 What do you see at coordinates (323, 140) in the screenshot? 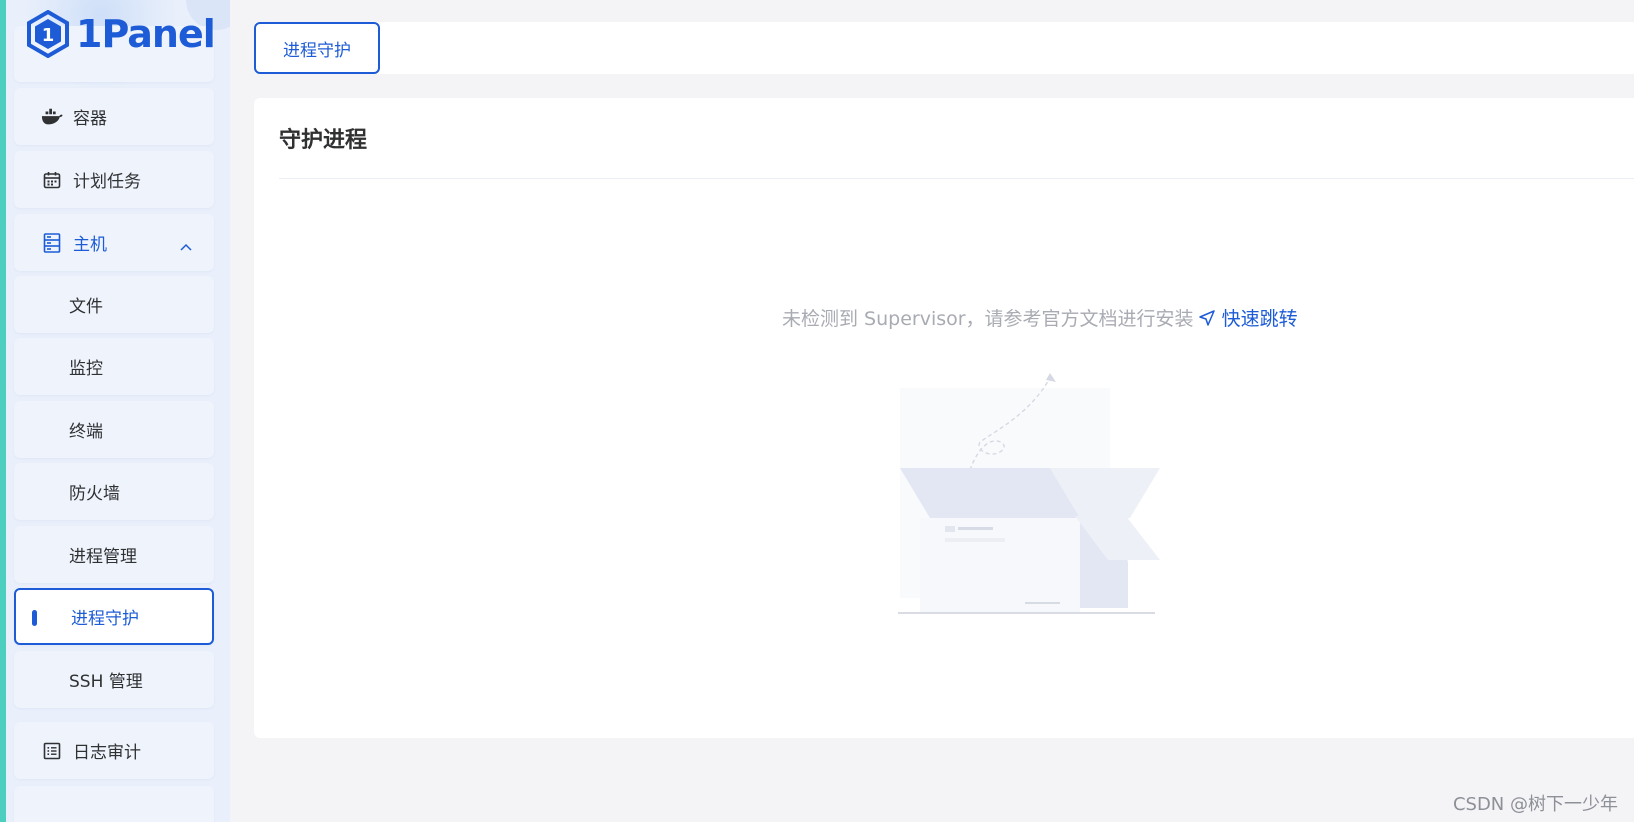
I see `page-title: 守护进程` at bounding box center [323, 140].